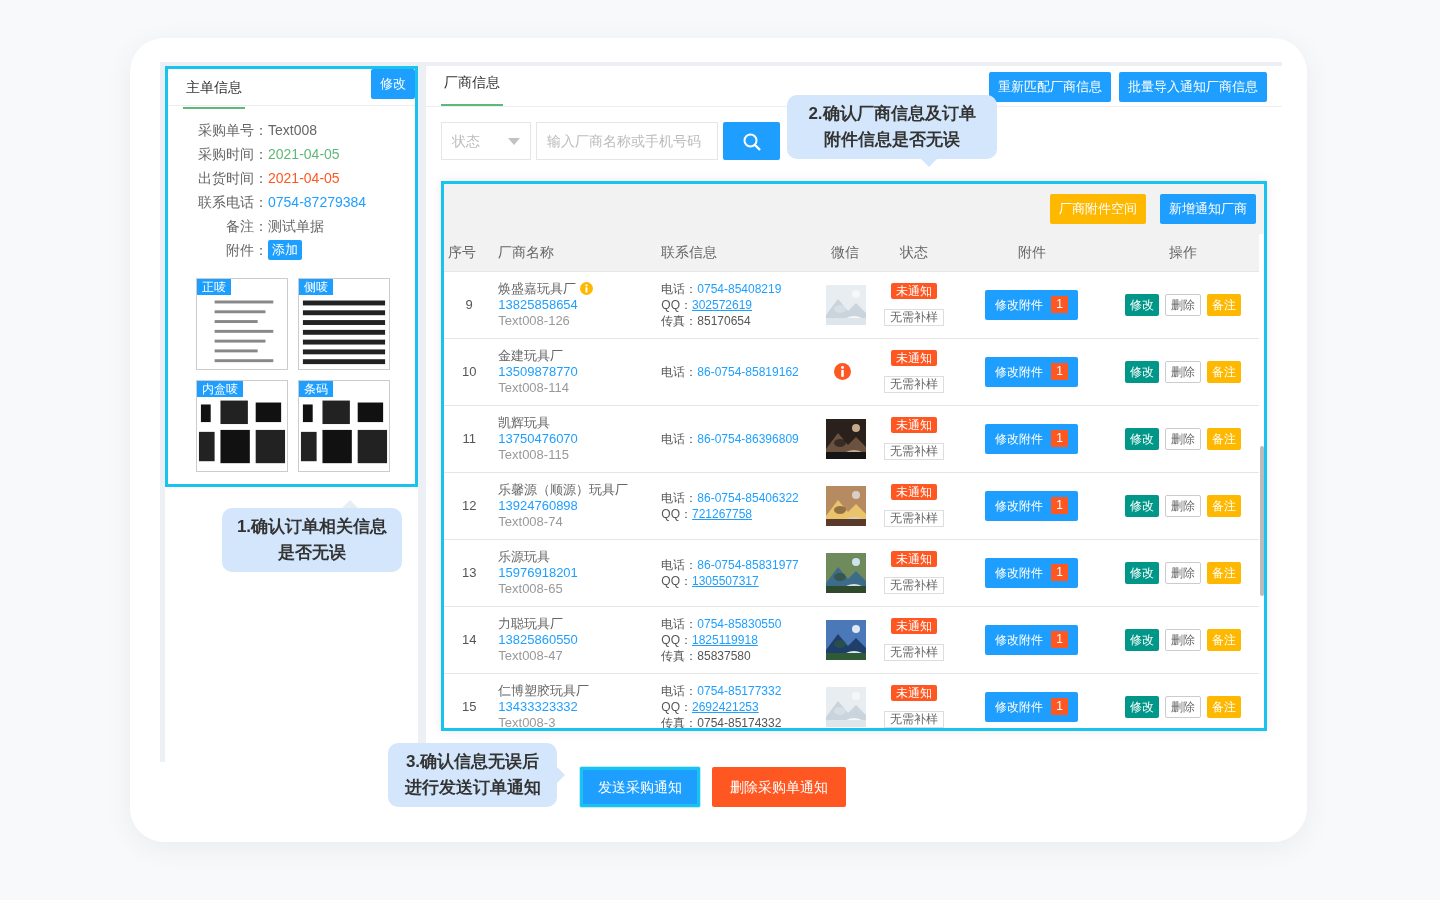 This screenshot has height=900, width=1440. Describe the element at coordinates (1050, 87) in the screenshot. I see `header-button: 重新匹配厂商信息` at that location.